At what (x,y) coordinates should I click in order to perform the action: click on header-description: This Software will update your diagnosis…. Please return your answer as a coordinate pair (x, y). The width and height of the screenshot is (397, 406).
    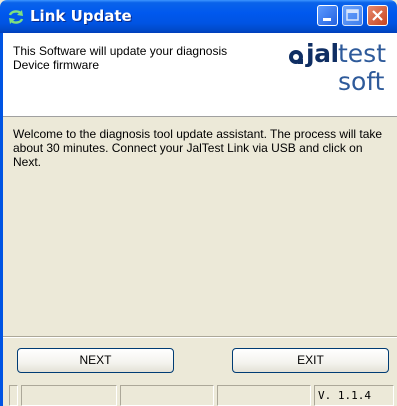
    Looking at the image, I should click on (120, 58).